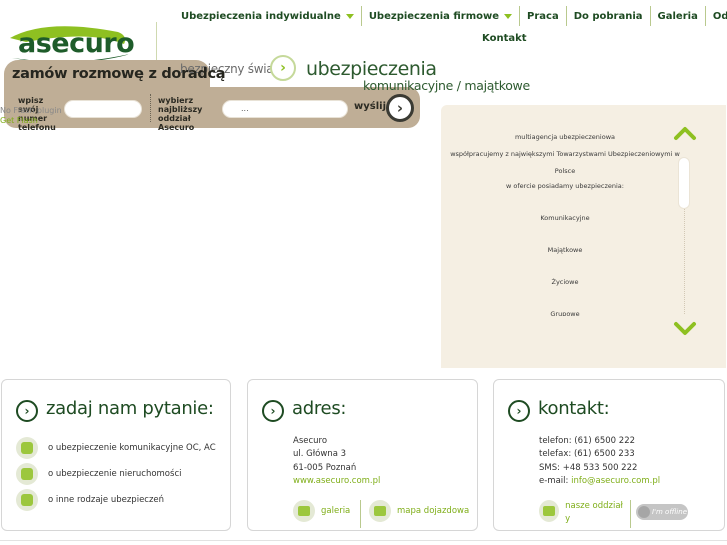 The width and height of the screenshot is (727, 545). Describe the element at coordinates (684, 183) in the screenshot. I see `scroll-thumb` at that location.